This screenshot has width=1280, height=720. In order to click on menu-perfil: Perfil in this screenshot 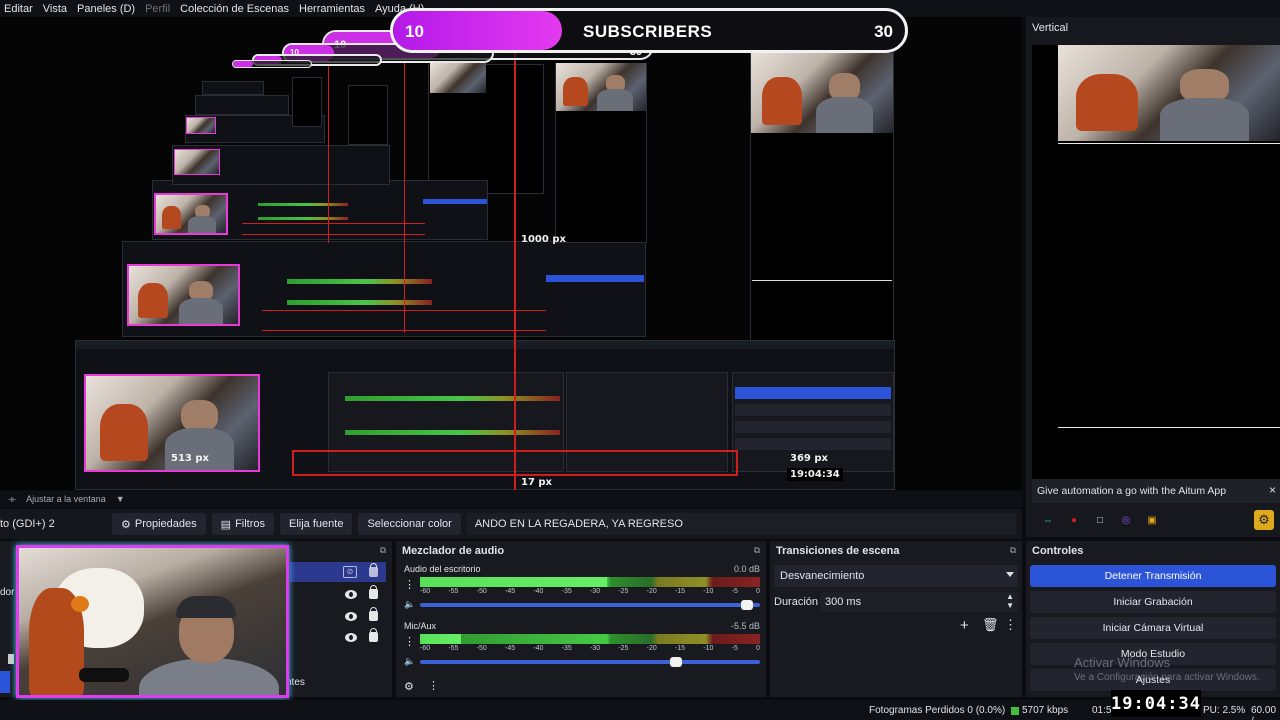, I will do `click(157, 9)`.